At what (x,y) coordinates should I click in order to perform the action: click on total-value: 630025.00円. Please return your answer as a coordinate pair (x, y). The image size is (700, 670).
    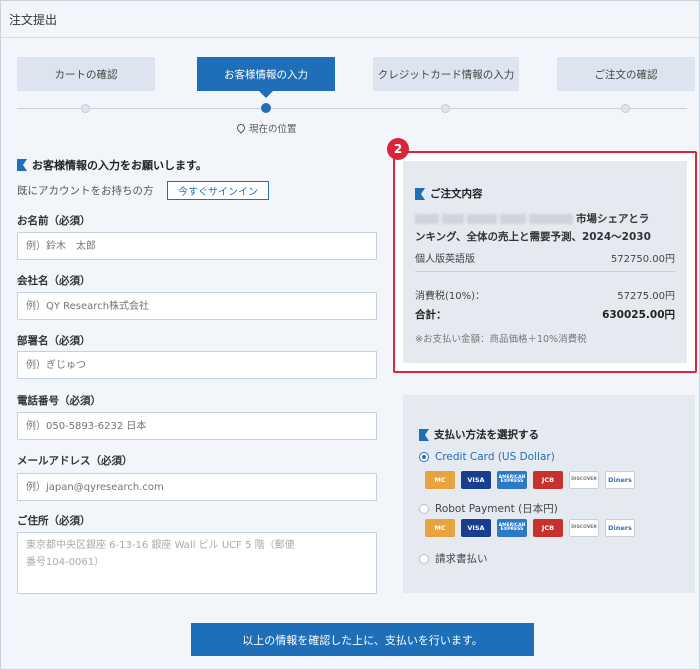
    Looking at the image, I should click on (638, 315).